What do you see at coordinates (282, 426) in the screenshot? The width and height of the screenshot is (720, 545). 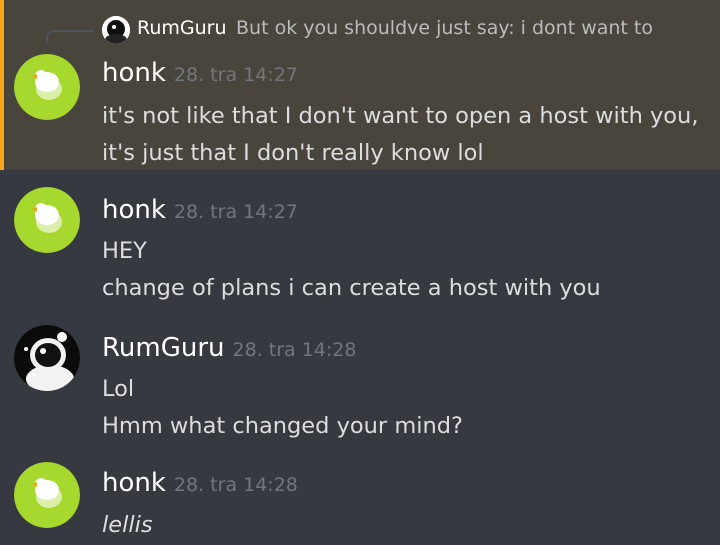 I see `message-text-line: Hmm what changed your mind?` at bounding box center [282, 426].